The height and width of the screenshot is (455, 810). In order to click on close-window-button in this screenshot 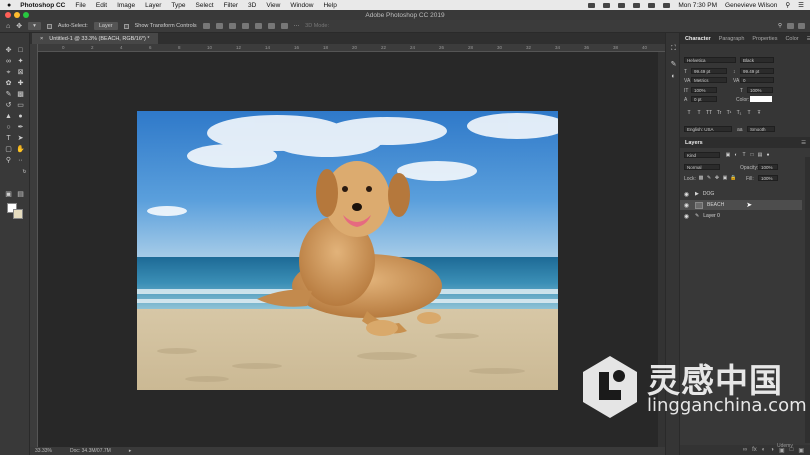, I will do `click(8, 15)`.